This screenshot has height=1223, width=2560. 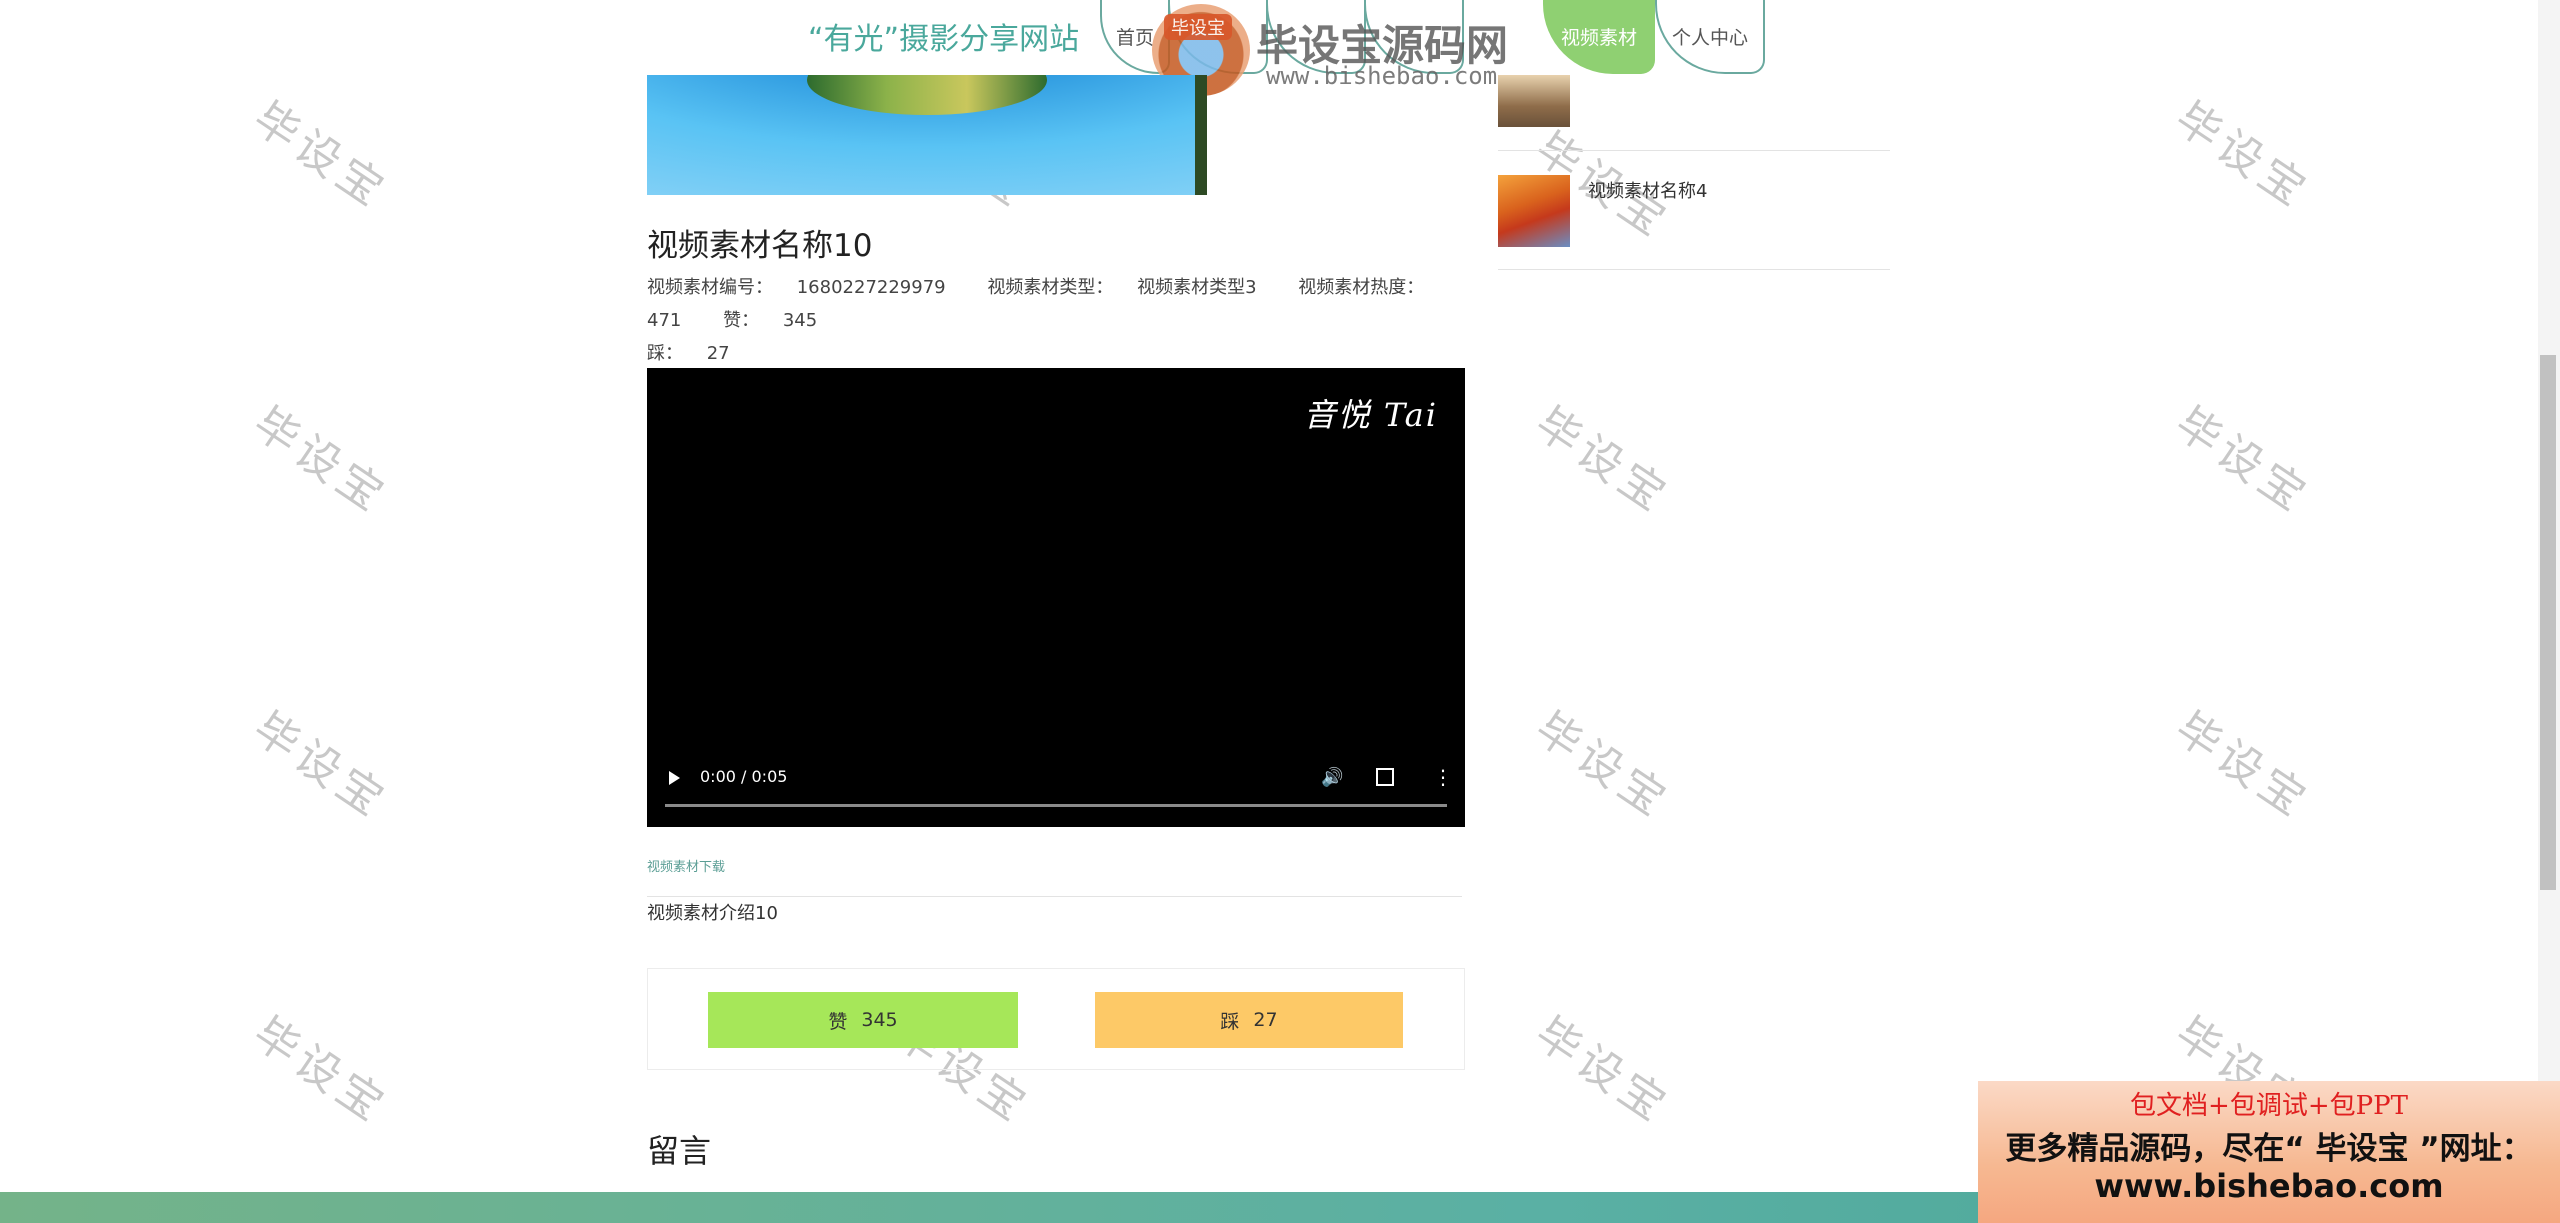 I want to click on like-count: 345, so click(x=879, y=1020).